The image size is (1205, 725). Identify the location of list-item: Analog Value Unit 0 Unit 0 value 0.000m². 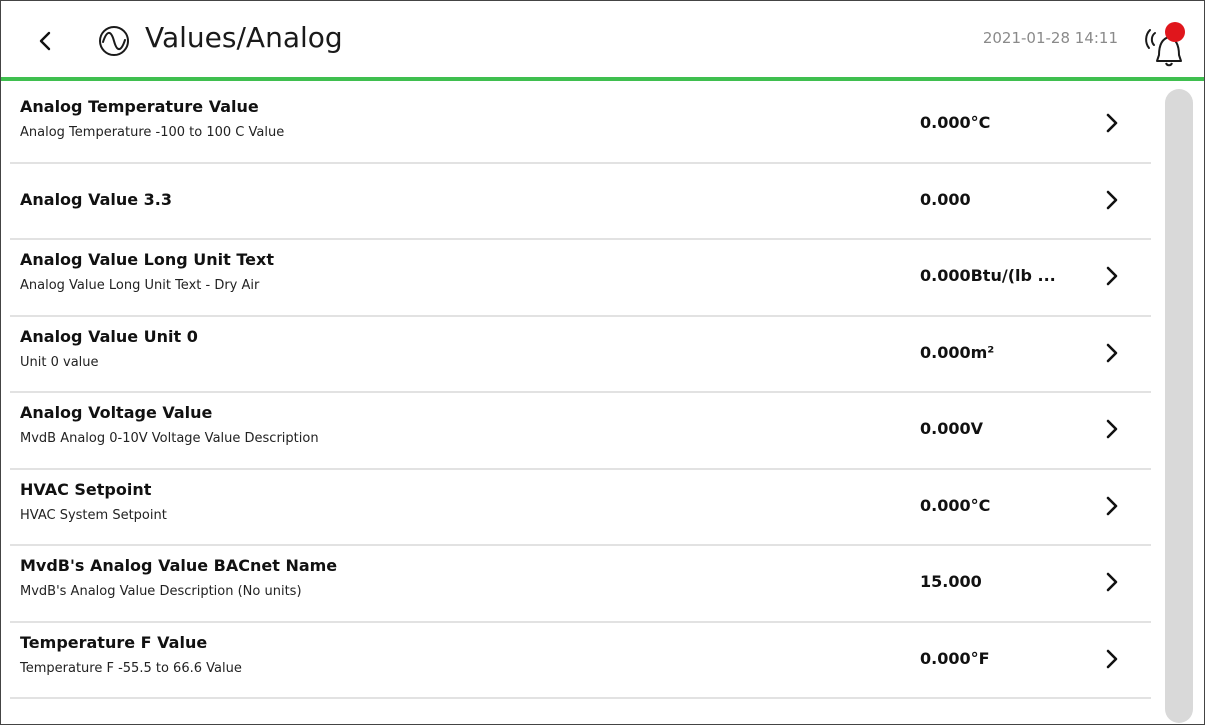
(580, 355).